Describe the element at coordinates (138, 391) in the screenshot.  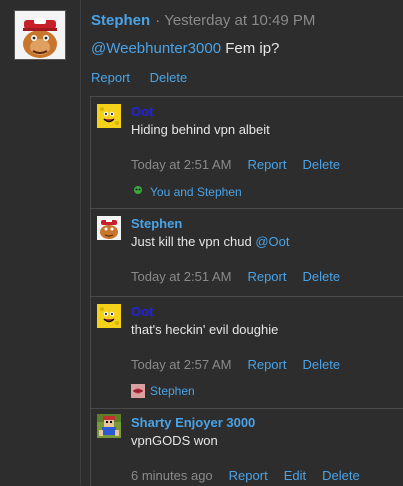
I see `lips-icon` at that location.